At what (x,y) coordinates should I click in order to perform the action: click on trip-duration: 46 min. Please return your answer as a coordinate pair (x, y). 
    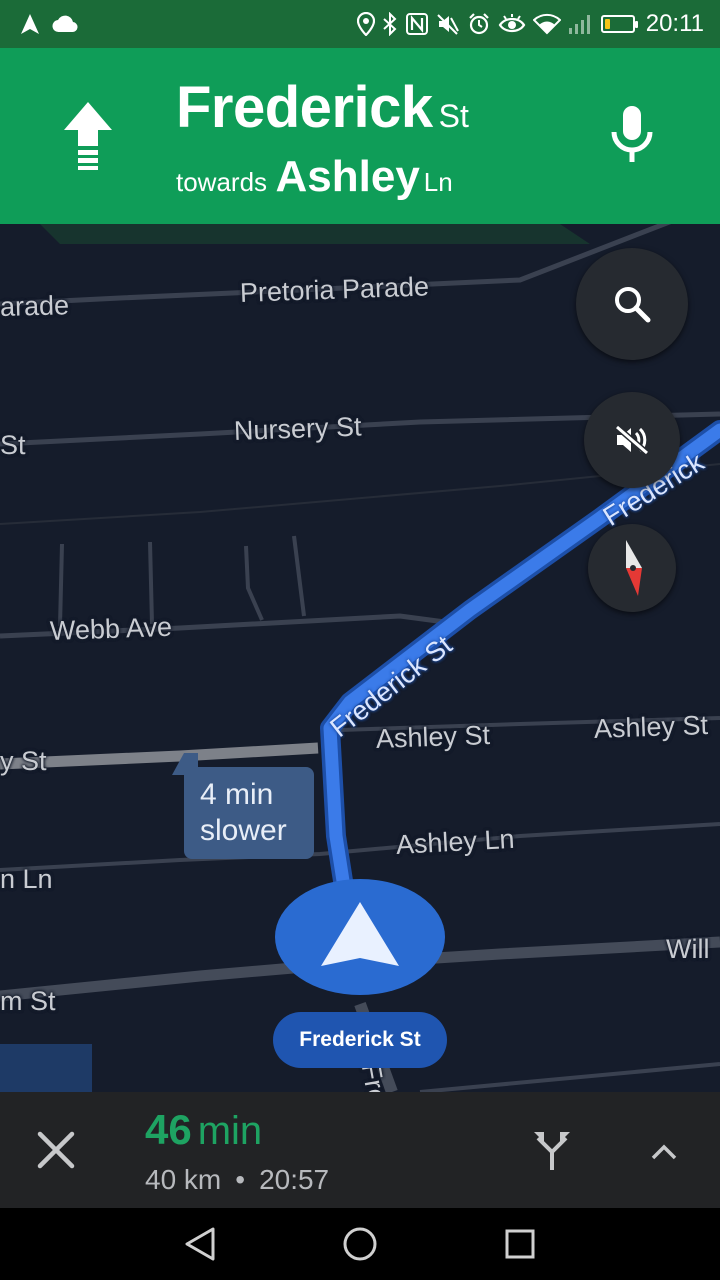
    Looking at the image, I should click on (203, 1130).